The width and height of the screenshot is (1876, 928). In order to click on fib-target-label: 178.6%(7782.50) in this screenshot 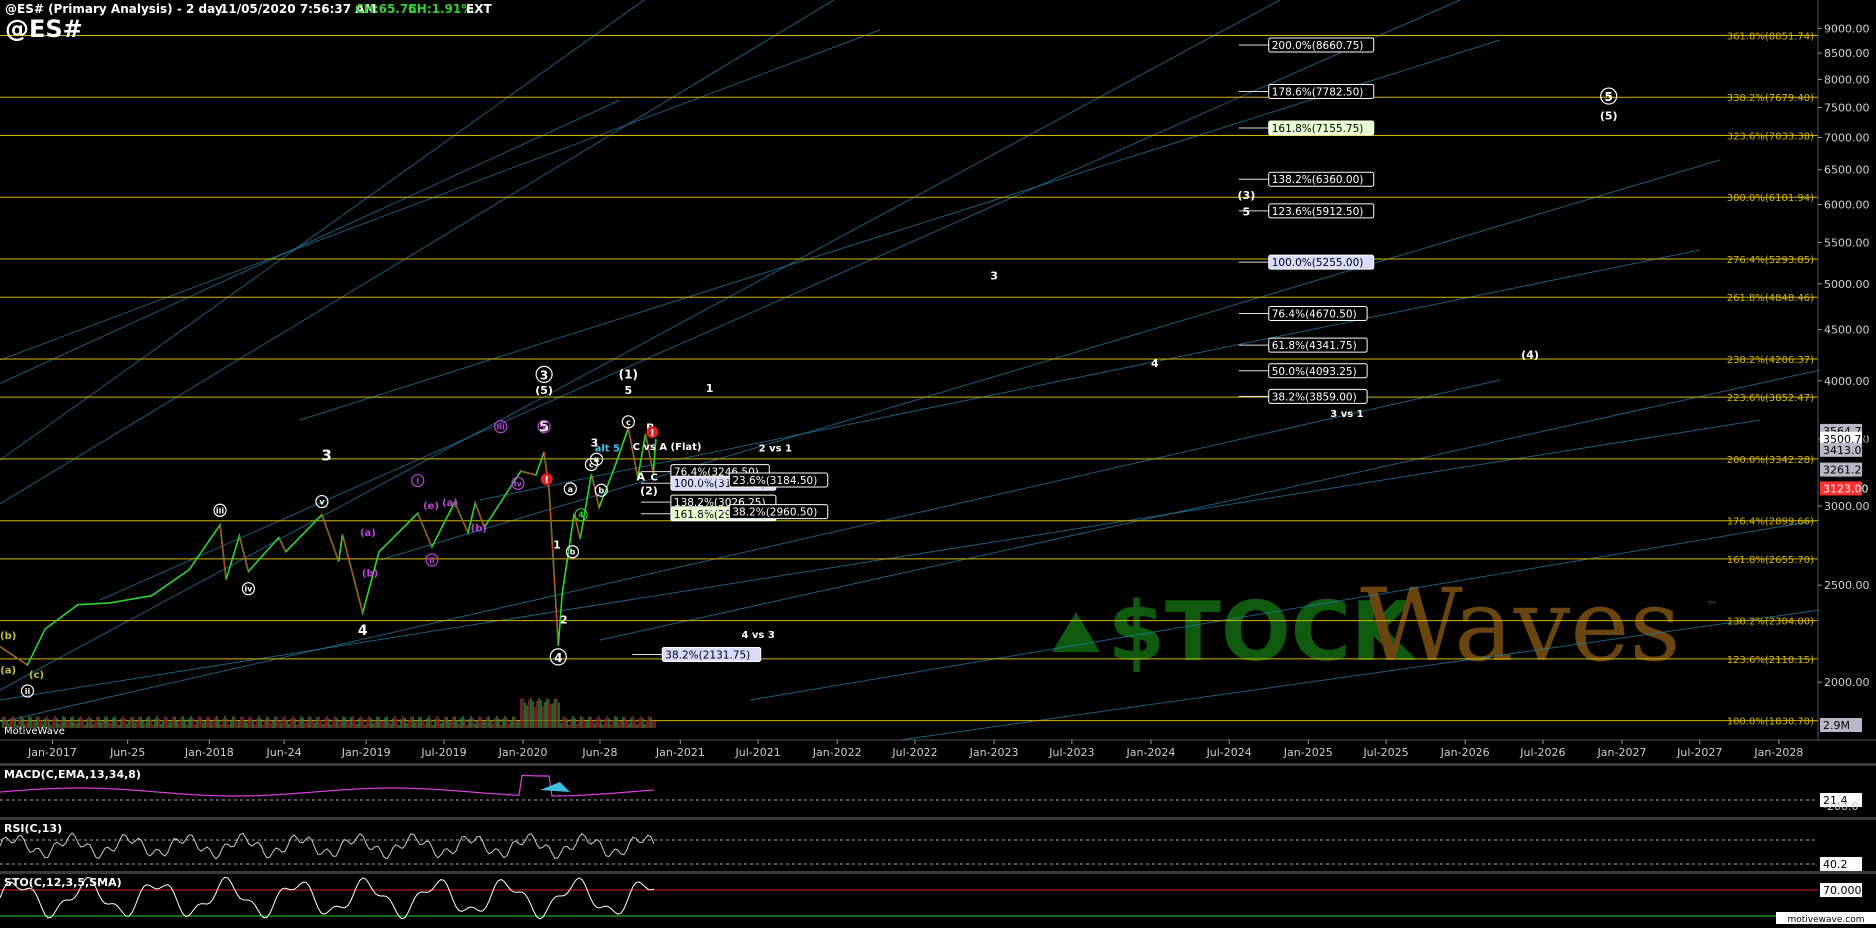, I will do `click(1318, 92)`.